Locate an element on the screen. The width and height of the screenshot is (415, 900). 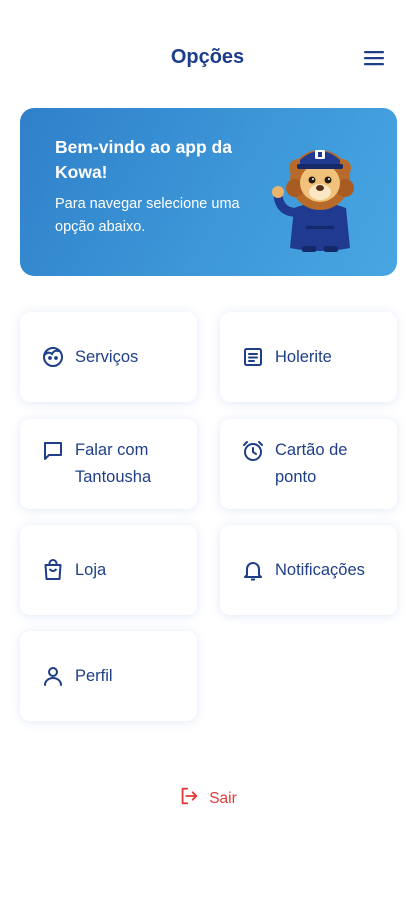
menu-card-label: Holerite is located at coordinates (303, 356).